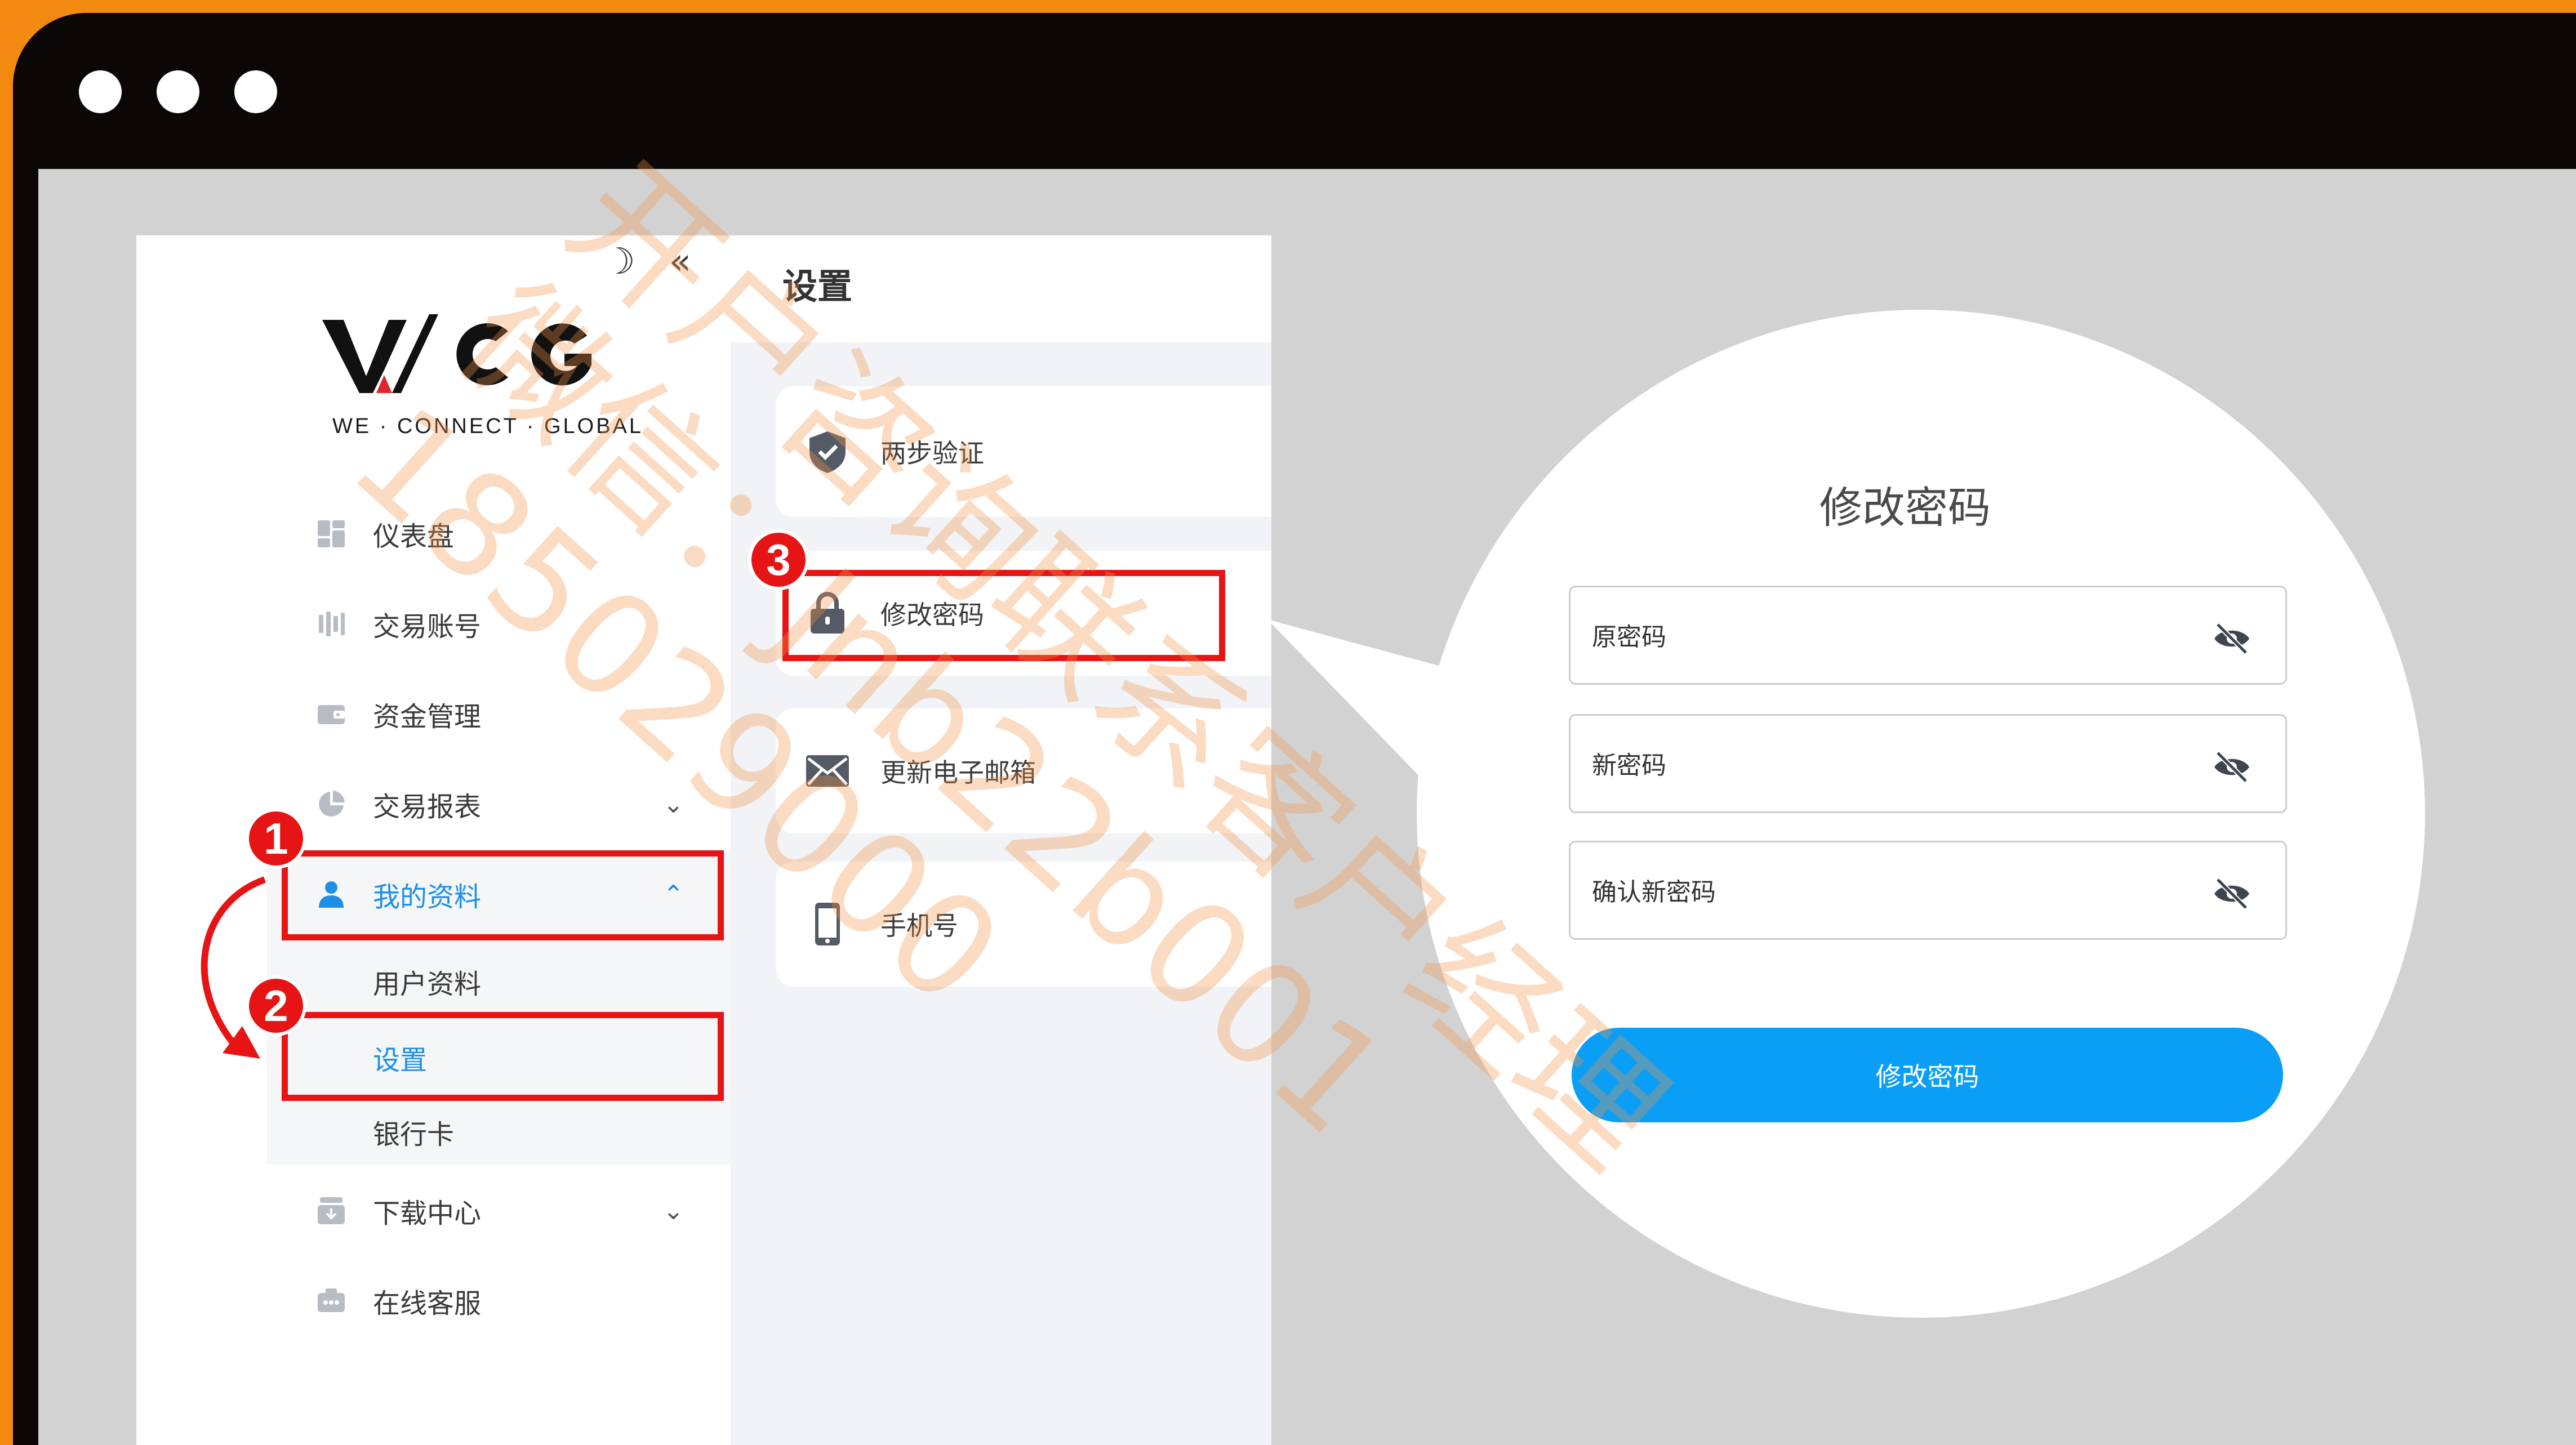 The height and width of the screenshot is (1445, 2576). I want to click on old-password-input, so click(1887, 637).